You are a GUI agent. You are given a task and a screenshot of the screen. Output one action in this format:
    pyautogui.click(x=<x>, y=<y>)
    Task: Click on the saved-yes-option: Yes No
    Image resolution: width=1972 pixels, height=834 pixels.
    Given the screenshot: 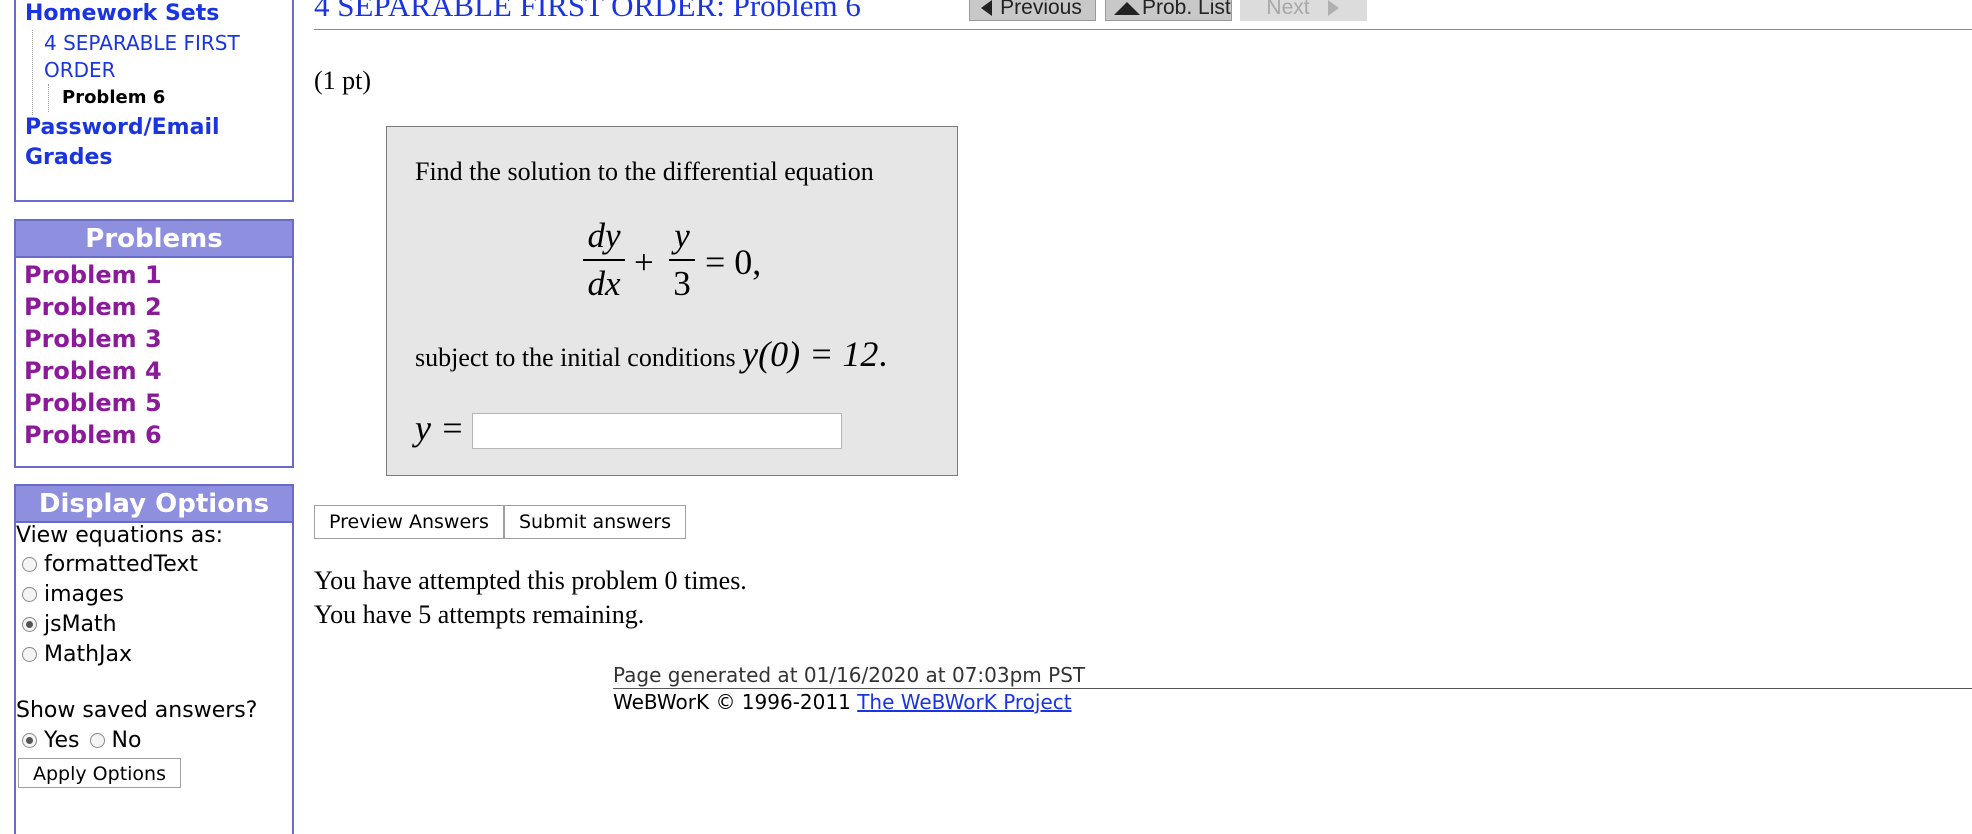 What is the action you would take?
    pyautogui.click(x=81, y=740)
    